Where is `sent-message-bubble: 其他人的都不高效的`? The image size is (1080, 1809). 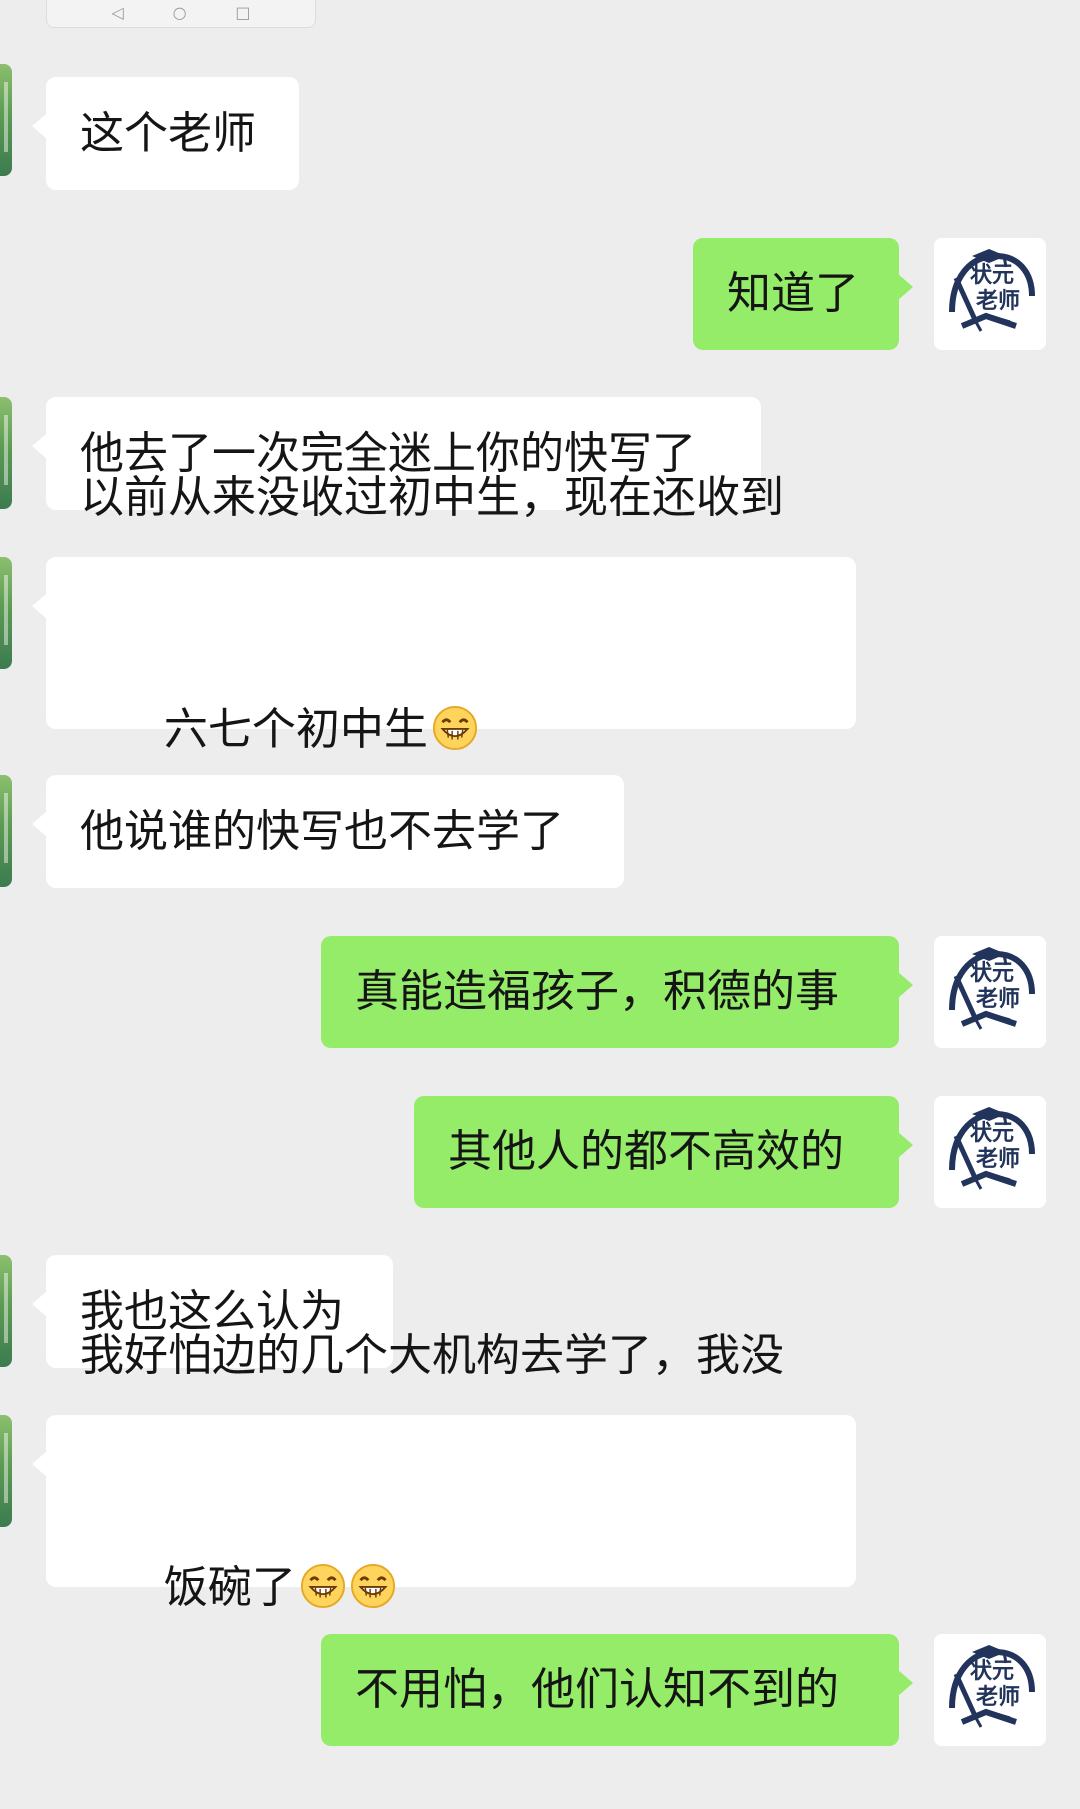 sent-message-bubble: 其他人的都不高效的 is located at coordinates (663, 1152).